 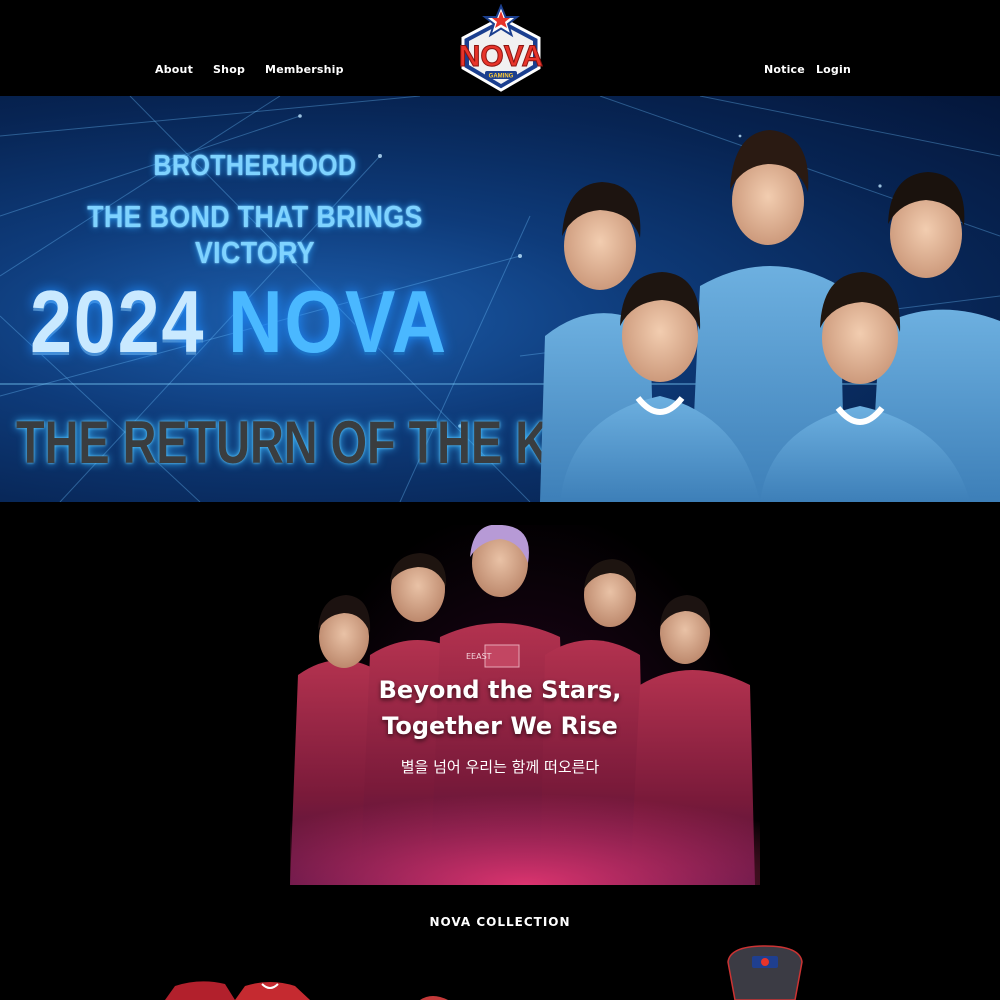 What do you see at coordinates (765, 972) in the screenshot?
I see `product-gaming-chair` at bounding box center [765, 972].